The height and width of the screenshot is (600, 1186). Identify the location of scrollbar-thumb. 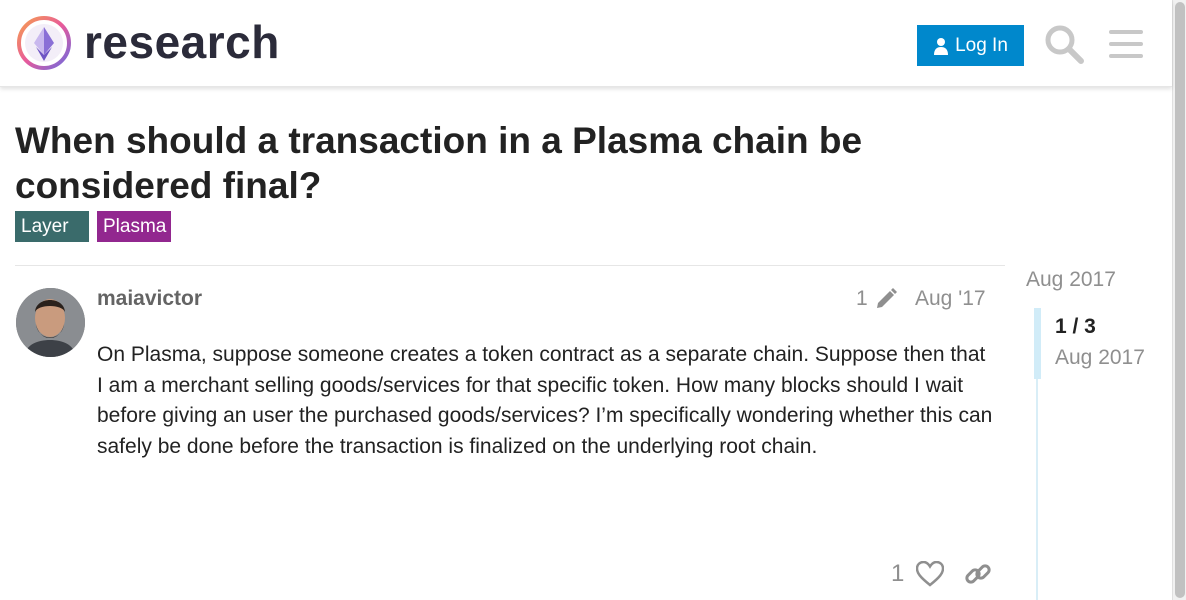
(1180, 300).